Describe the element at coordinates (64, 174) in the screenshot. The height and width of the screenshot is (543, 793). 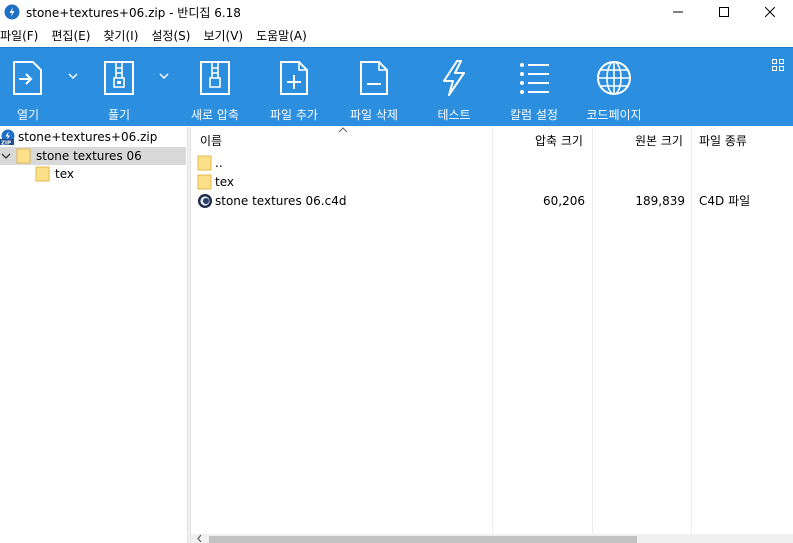
I see `tree-subfolder-label: tex` at that location.